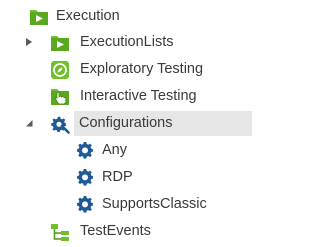  Describe the element at coordinates (117, 177) in the screenshot. I see `tree-item-label: RDP` at that location.